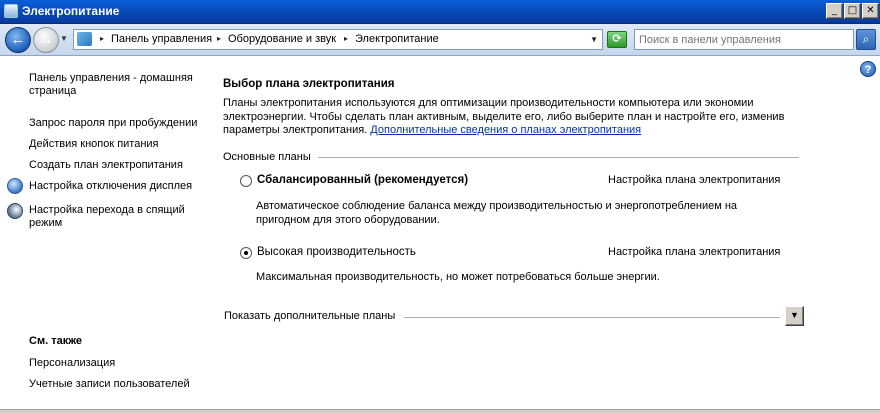 The width and height of the screenshot is (880, 413). I want to click on sleep-moon-icon, so click(15, 211).